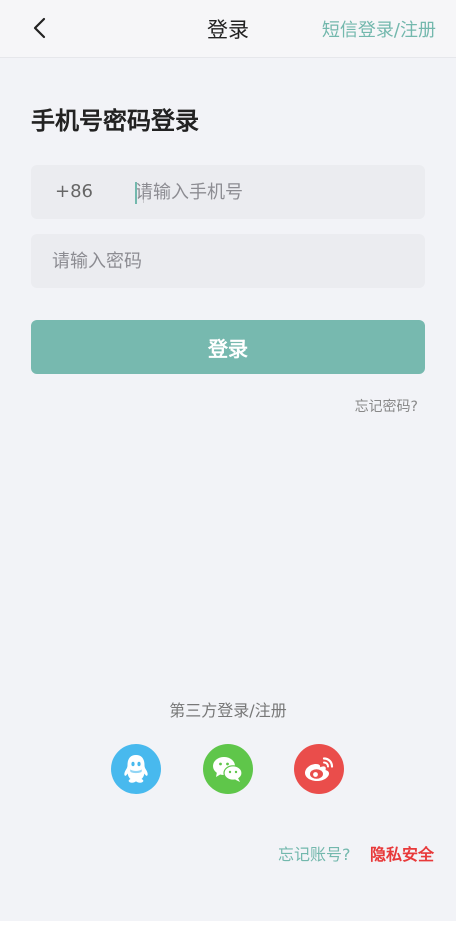 This screenshot has width=456, height=927. What do you see at coordinates (228, 29) in the screenshot?
I see `top-bar: 登录 短信登录/注册` at bounding box center [228, 29].